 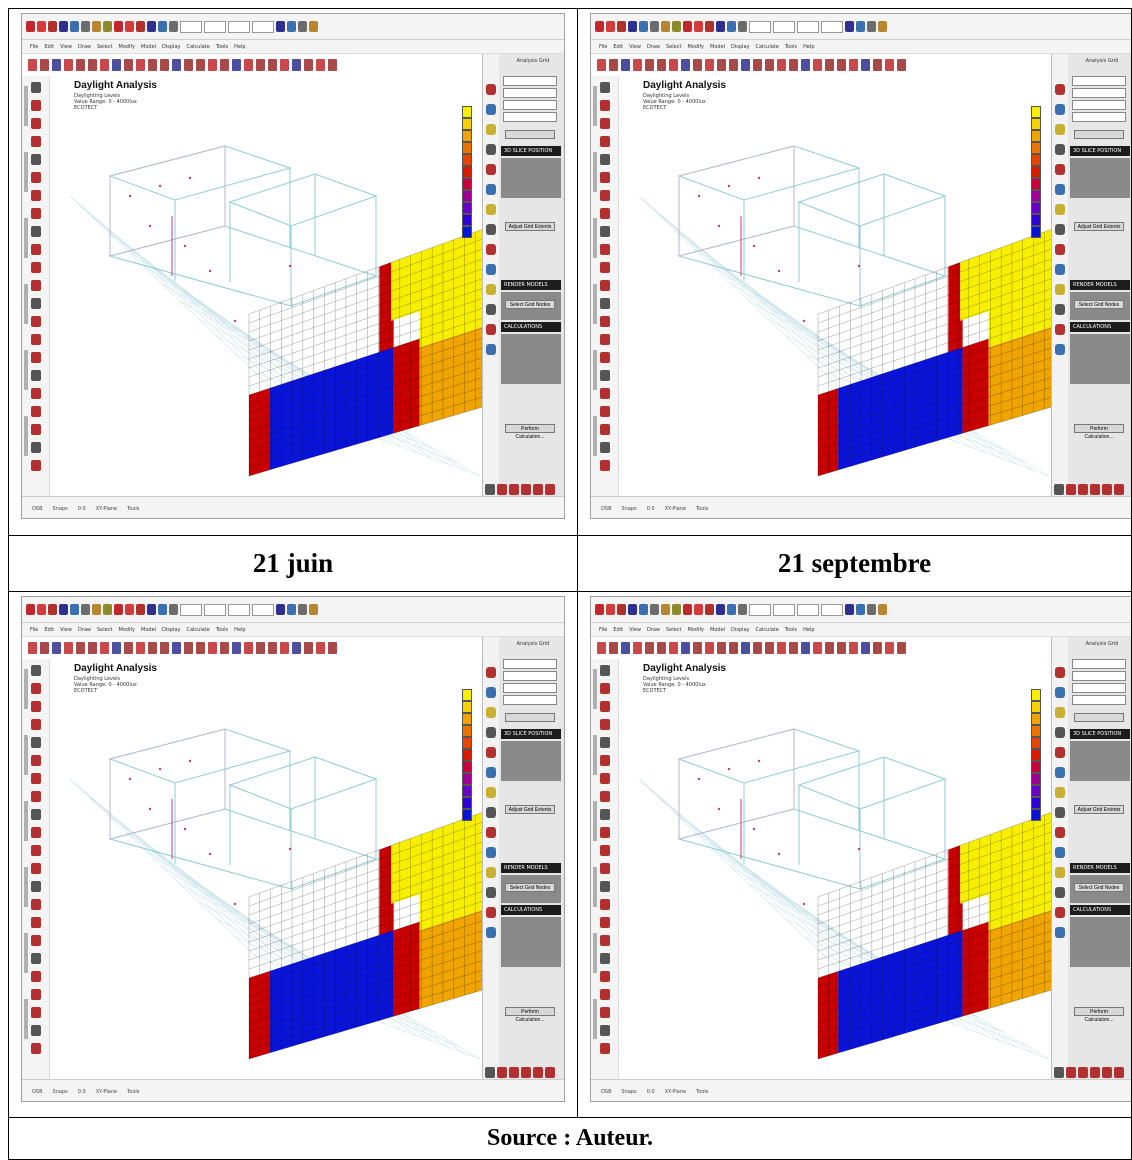 What do you see at coordinates (1099, 887) in the screenshot?
I see `panel-action-button: Select Grid Nodes` at bounding box center [1099, 887].